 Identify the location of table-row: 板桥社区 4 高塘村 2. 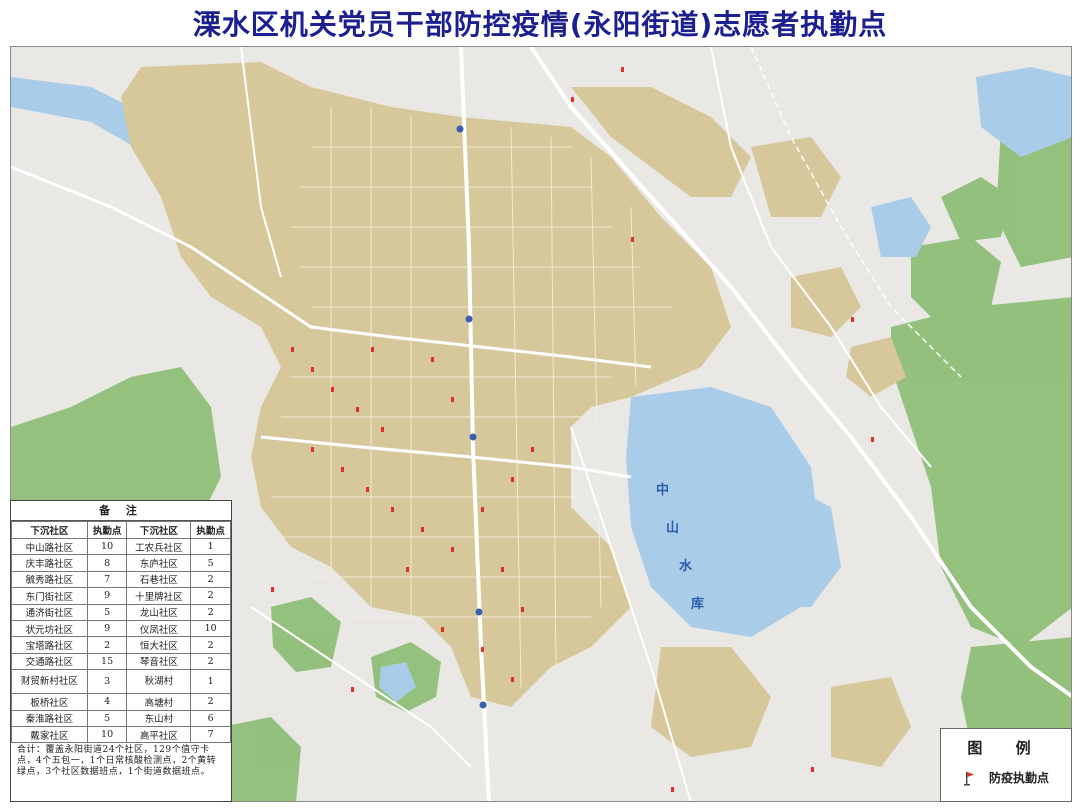
(121, 702).